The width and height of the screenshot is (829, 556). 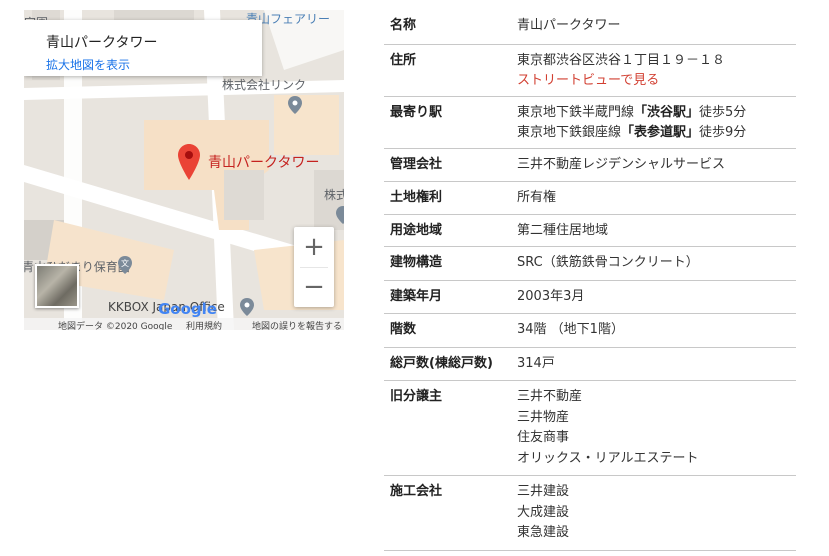 What do you see at coordinates (667, 112) in the screenshot?
I see `station-name: 「渋谷駅」` at bounding box center [667, 112].